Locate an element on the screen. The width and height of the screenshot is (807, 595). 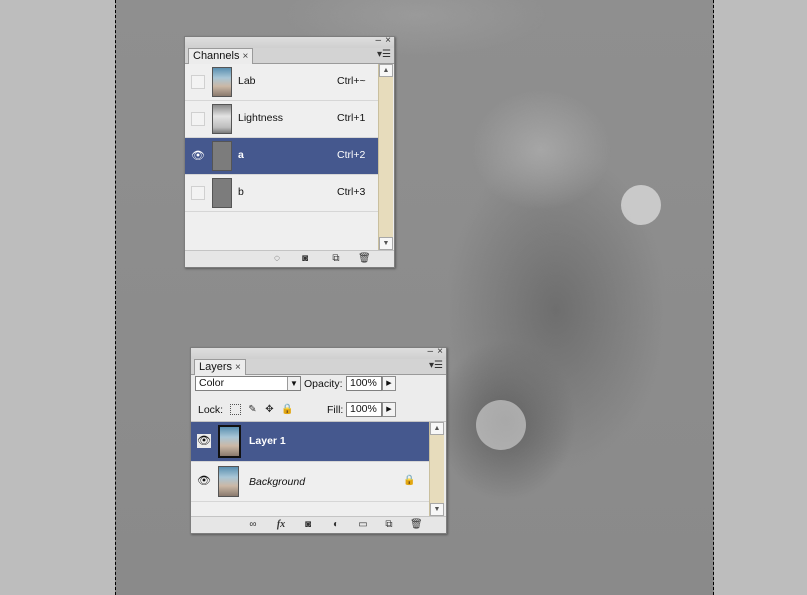
fill-label: Fill: is located at coordinates (335, 410).